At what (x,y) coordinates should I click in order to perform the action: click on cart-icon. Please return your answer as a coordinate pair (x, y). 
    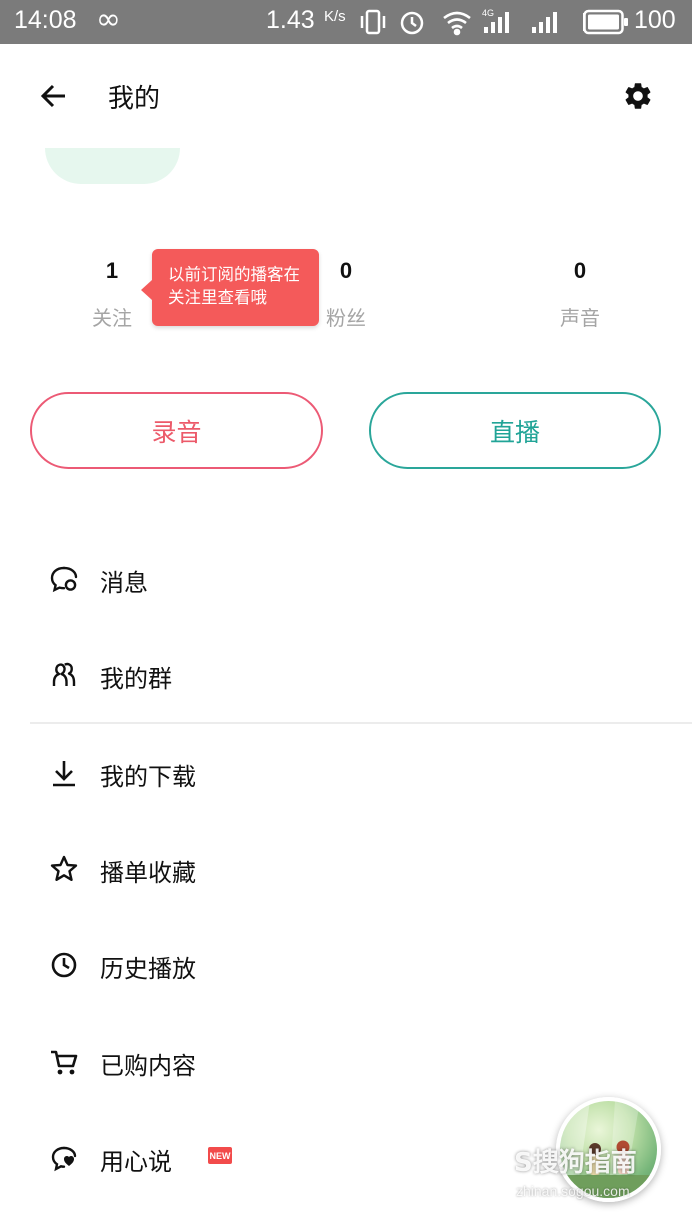
    Looking at the image, I should click on (64, 1062).